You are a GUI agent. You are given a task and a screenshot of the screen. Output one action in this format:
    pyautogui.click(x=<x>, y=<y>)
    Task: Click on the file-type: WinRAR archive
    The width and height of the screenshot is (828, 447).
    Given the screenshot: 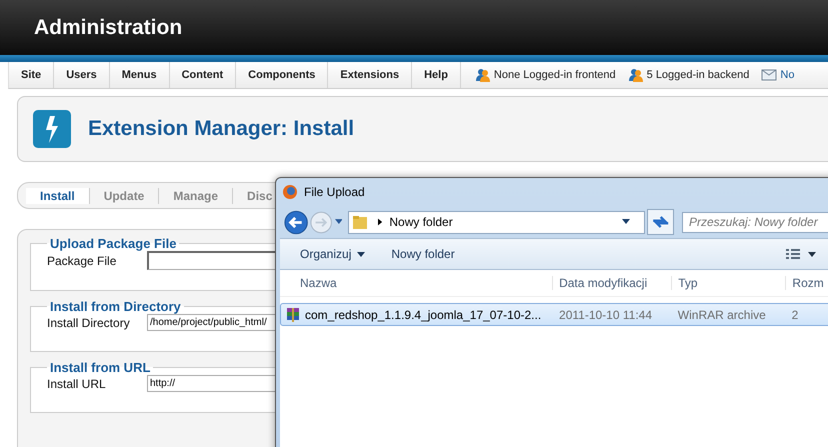 What is the action you would take?
    pyautogui.click(x=721, y=315)
    